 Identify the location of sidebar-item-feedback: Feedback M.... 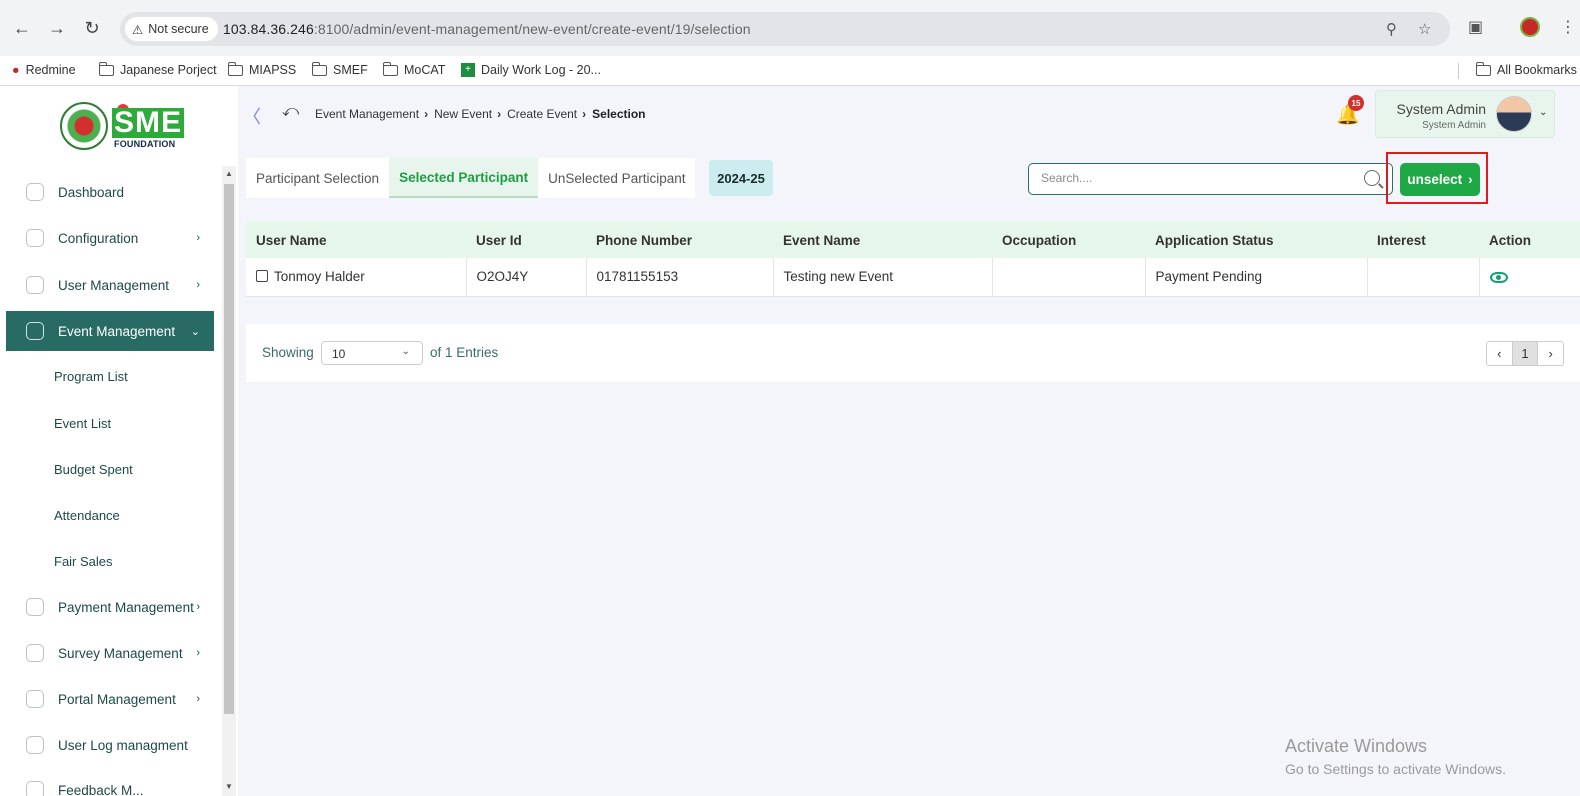
(110, 783).